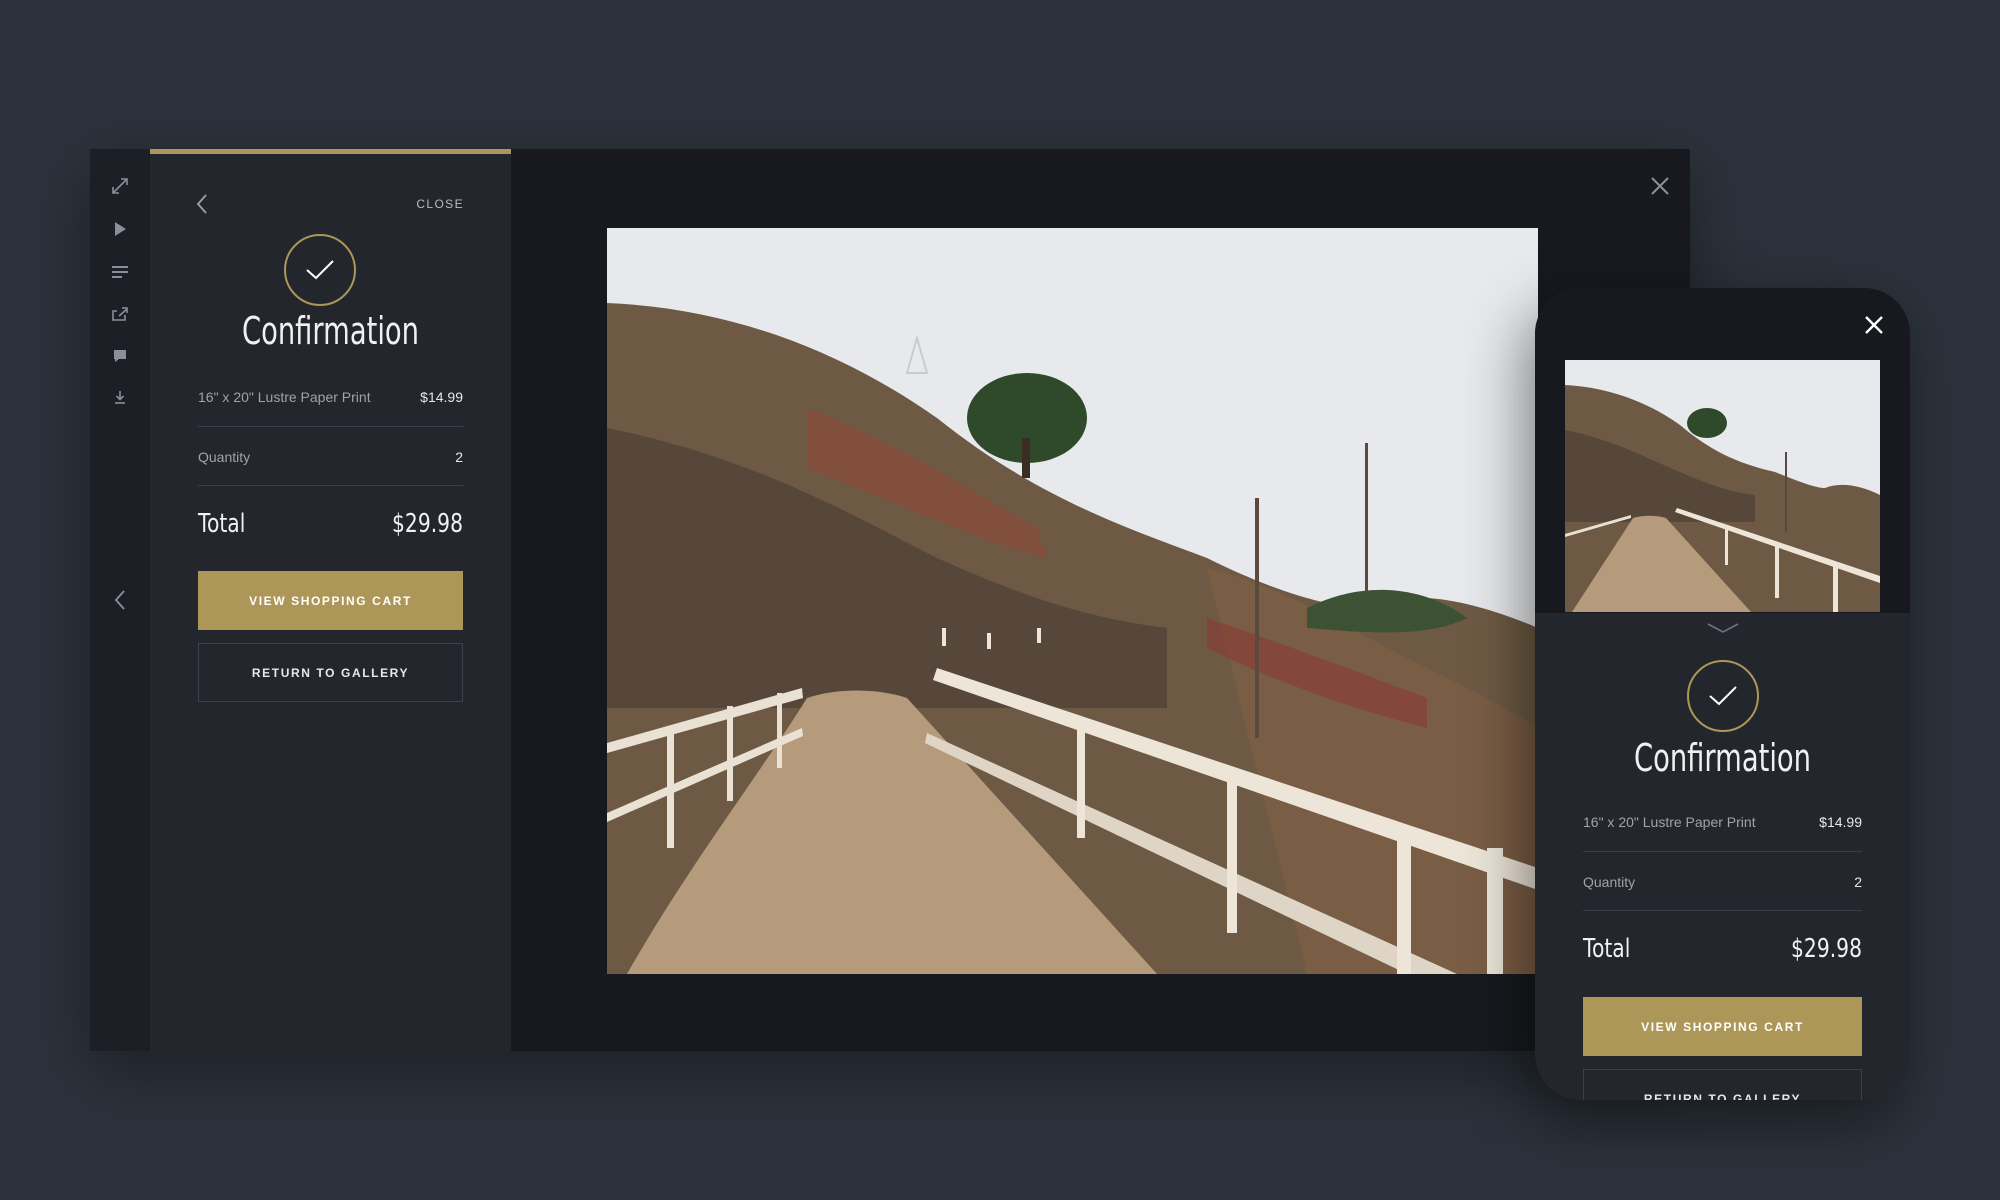  What do you see at coordinates (120, 229) in the screenshot?
I see `play-icon` at bounding box center [120, 229].